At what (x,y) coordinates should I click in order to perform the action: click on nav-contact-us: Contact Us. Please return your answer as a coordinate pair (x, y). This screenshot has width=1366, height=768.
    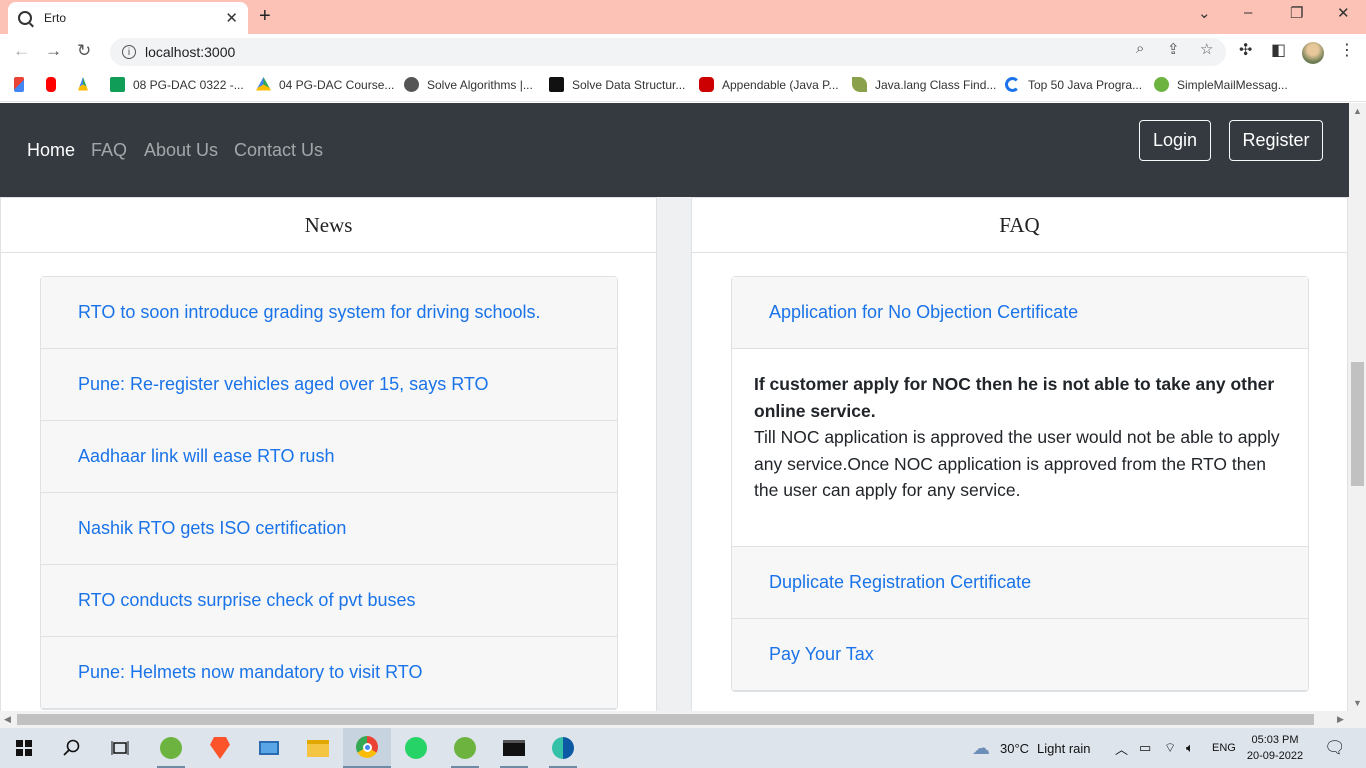
    Looking at the image, I should click on (278, 150).